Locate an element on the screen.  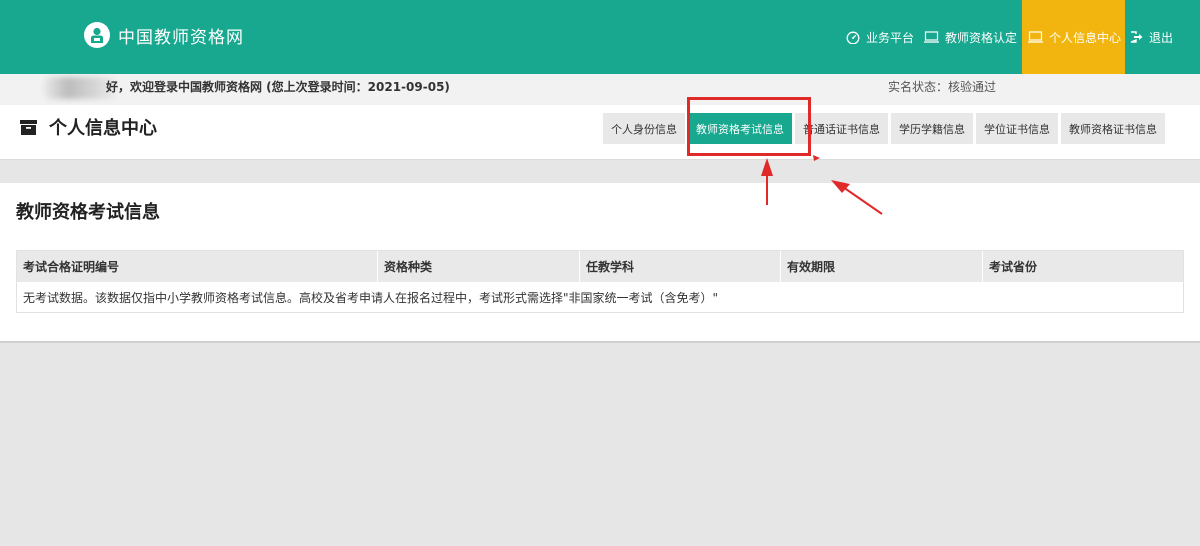
page-title: 个人信息中心 is located at coordinates (88, 127).